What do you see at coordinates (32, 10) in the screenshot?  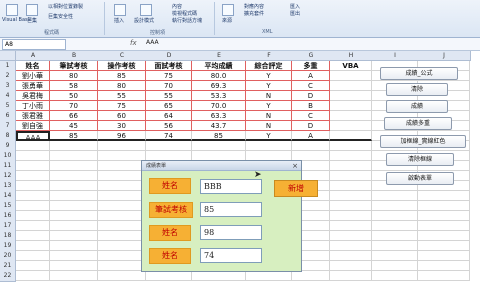 I see `macros-icon` at bounding box center [32, 10].